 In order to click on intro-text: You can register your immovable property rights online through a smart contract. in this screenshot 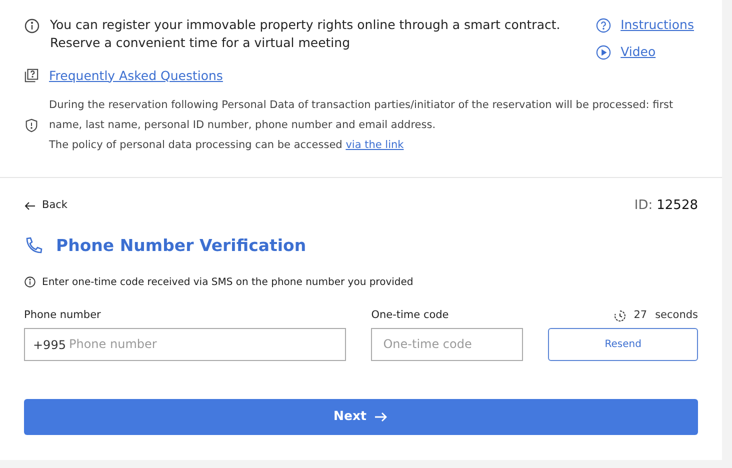, I will do `click(305, 25)`.